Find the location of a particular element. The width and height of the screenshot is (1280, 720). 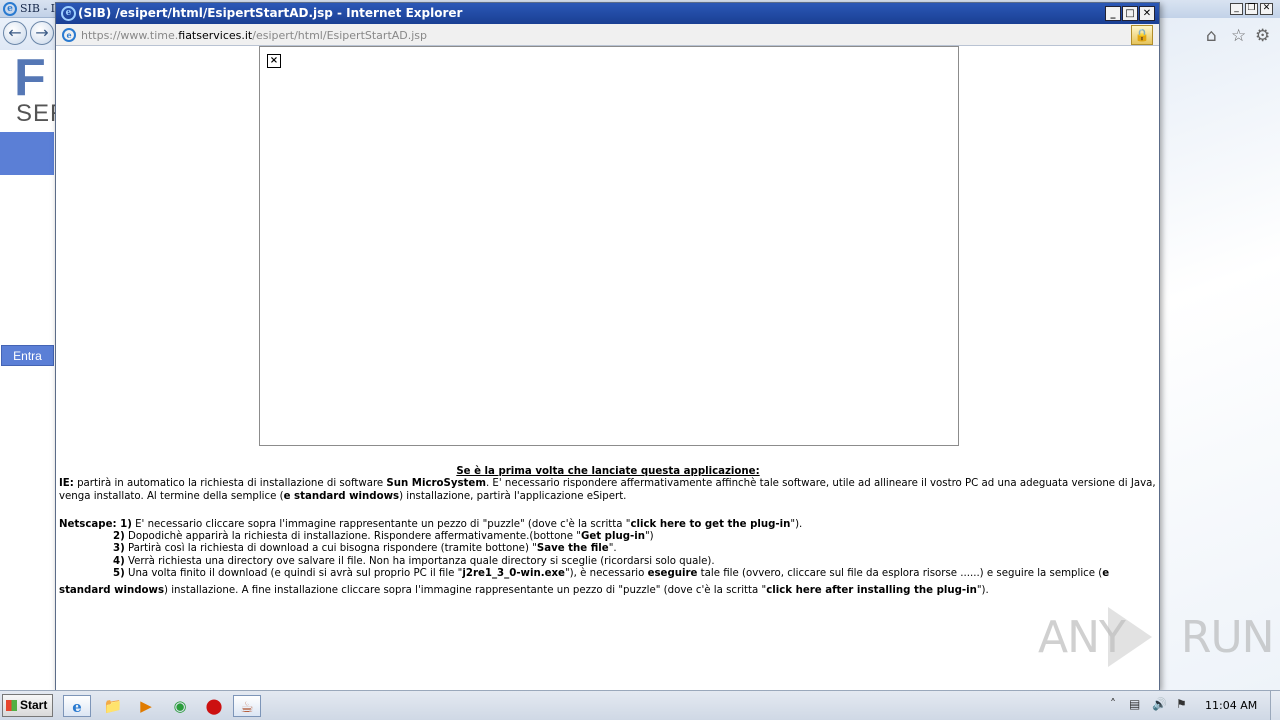

step-number: 4) is located at coordinates (119, 561).